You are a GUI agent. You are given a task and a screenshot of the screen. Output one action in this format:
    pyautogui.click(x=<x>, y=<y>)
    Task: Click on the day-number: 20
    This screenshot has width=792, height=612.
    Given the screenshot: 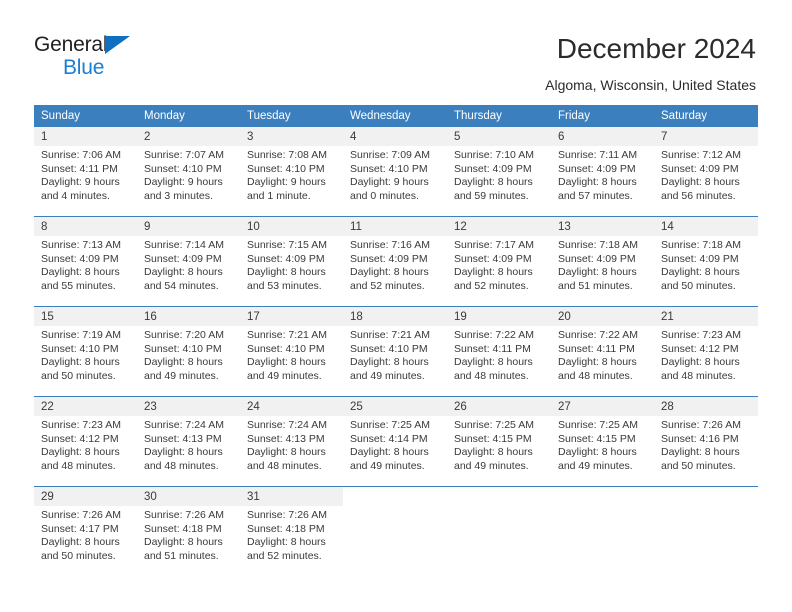 What is the action you would take?
    pyautogui.click(x=602, y=316)
    